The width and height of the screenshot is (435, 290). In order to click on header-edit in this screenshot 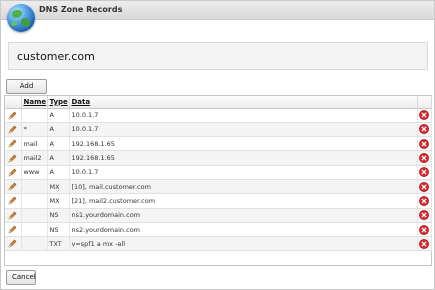, I will do `click(13, 102)`.